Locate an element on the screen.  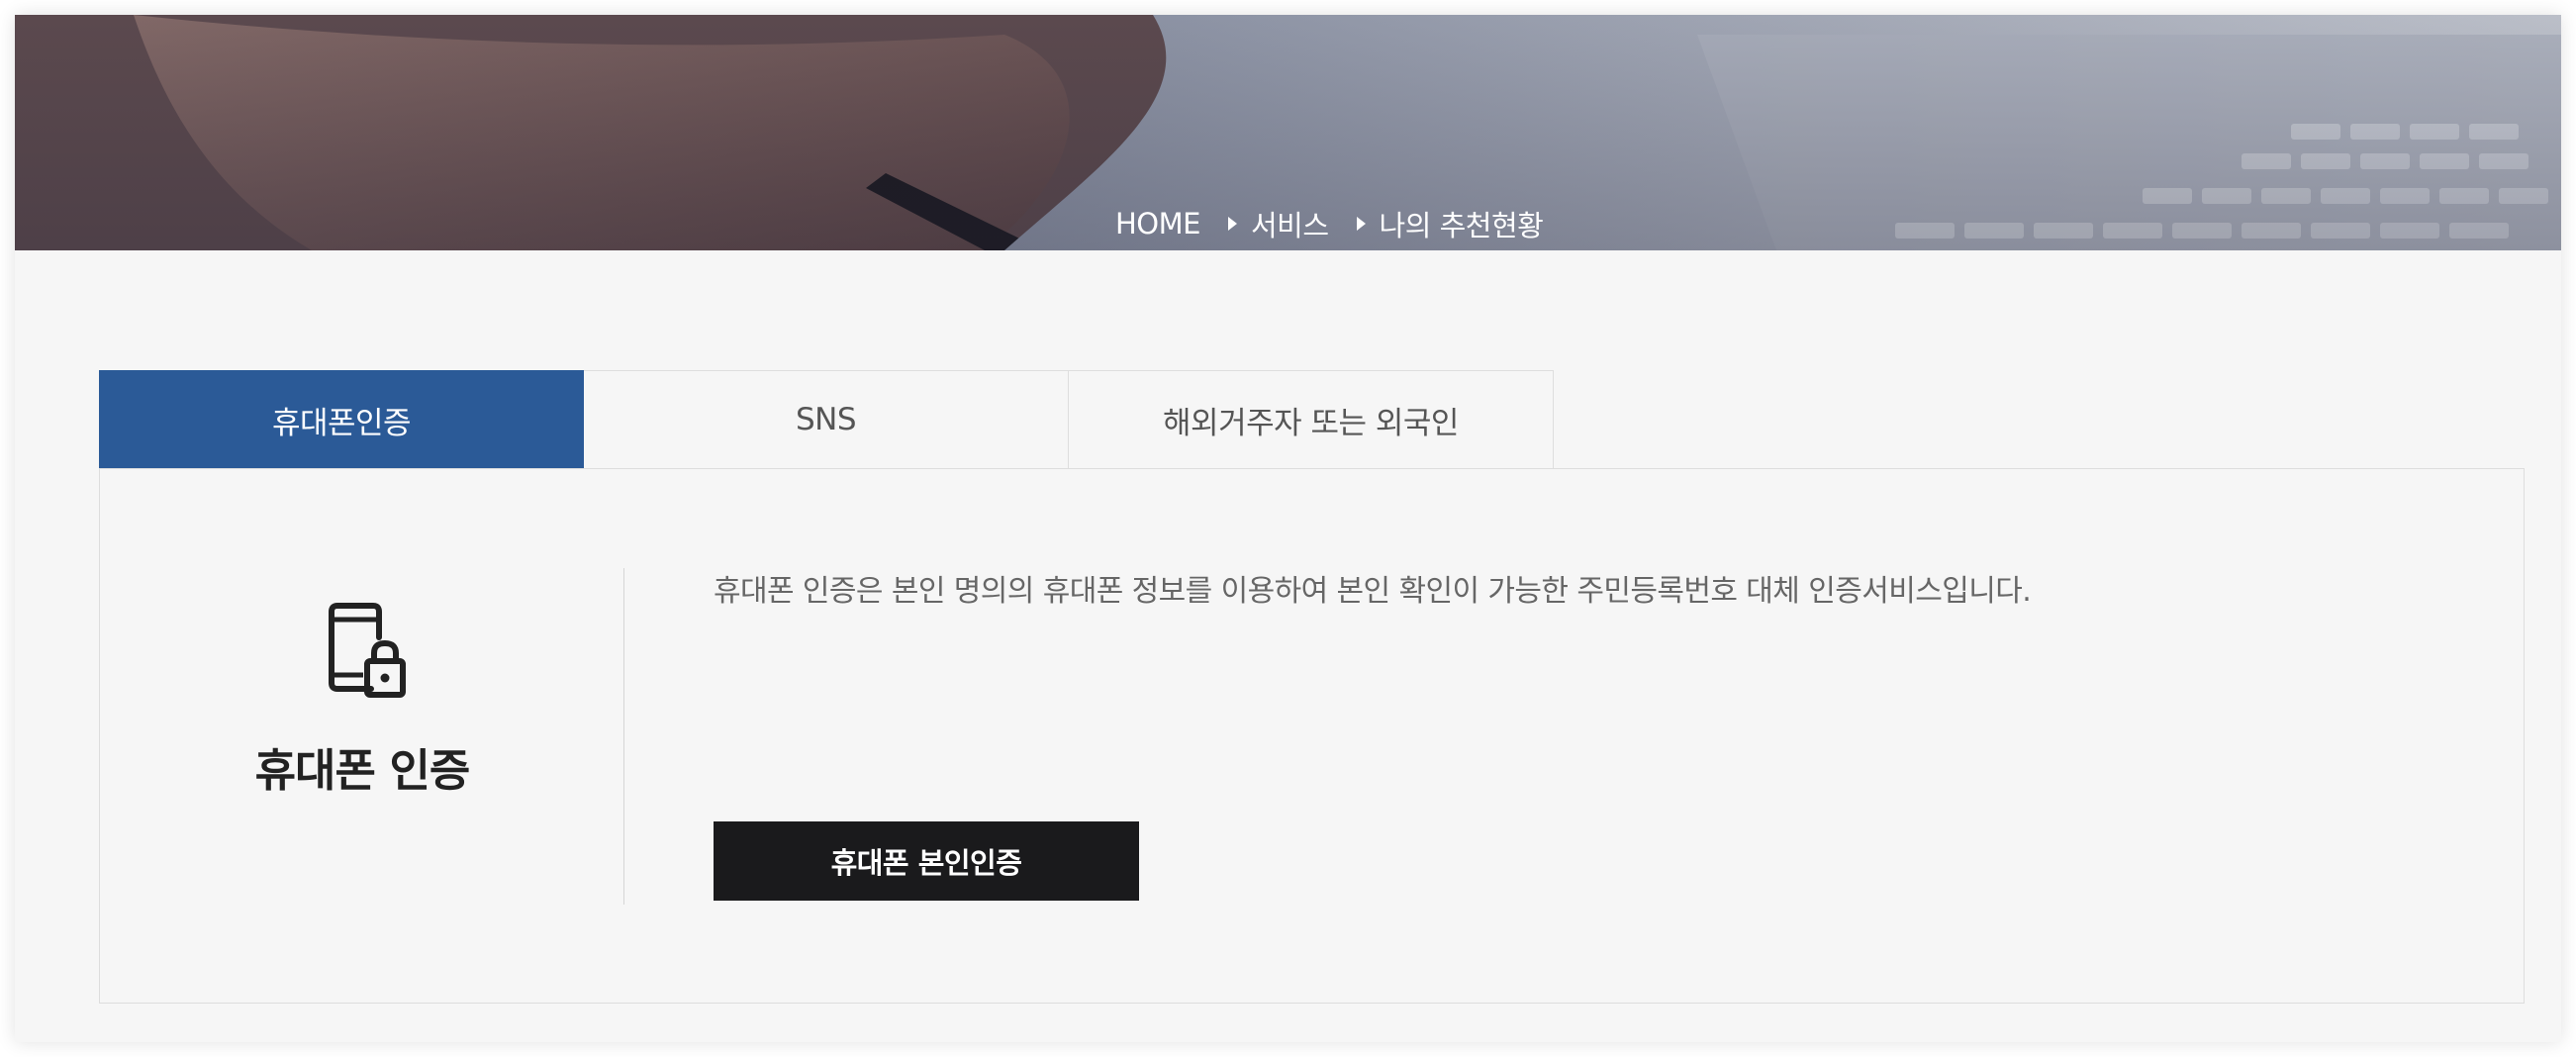
phone-verify-button: 휴대폰 본인인증 is located at coordinates (926, 861).